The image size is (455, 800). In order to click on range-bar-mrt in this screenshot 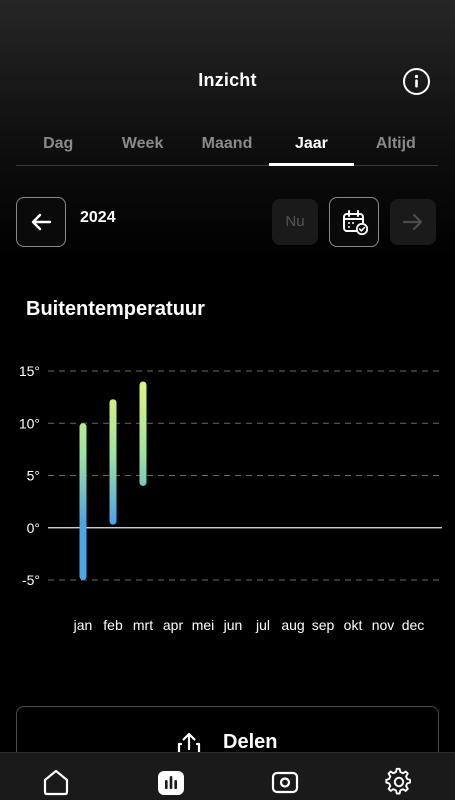, I will do `click(143, 433)`.